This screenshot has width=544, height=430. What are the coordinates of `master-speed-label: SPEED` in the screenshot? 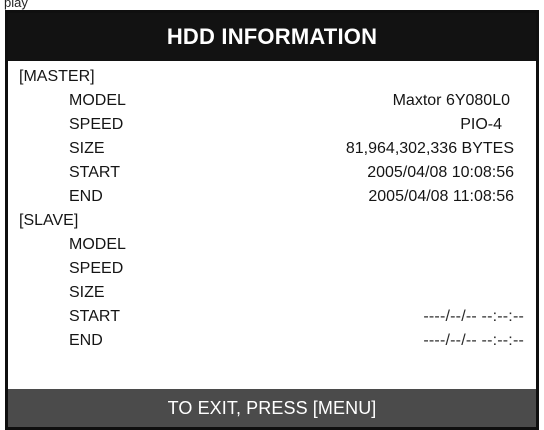 It's located at (96, 124).